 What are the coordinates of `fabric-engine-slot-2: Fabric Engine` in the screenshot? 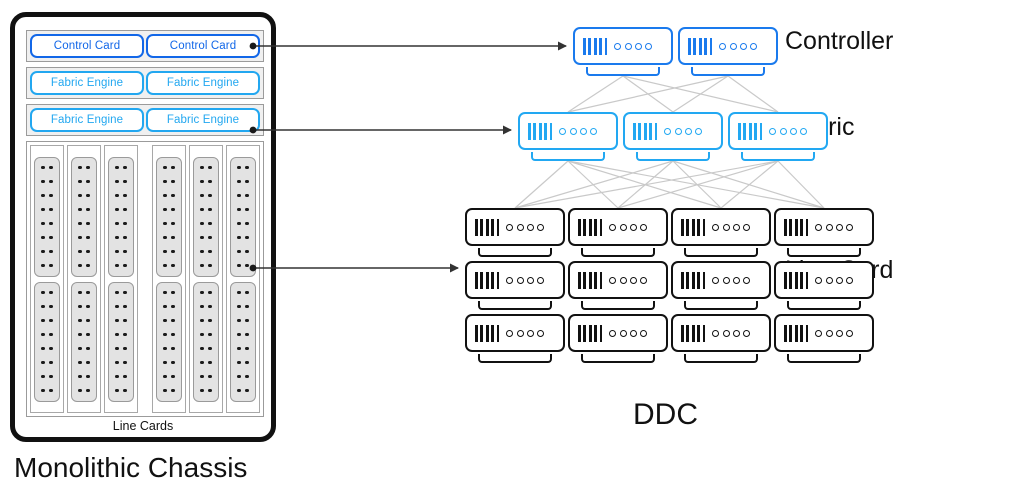 It's located at (203, 83).